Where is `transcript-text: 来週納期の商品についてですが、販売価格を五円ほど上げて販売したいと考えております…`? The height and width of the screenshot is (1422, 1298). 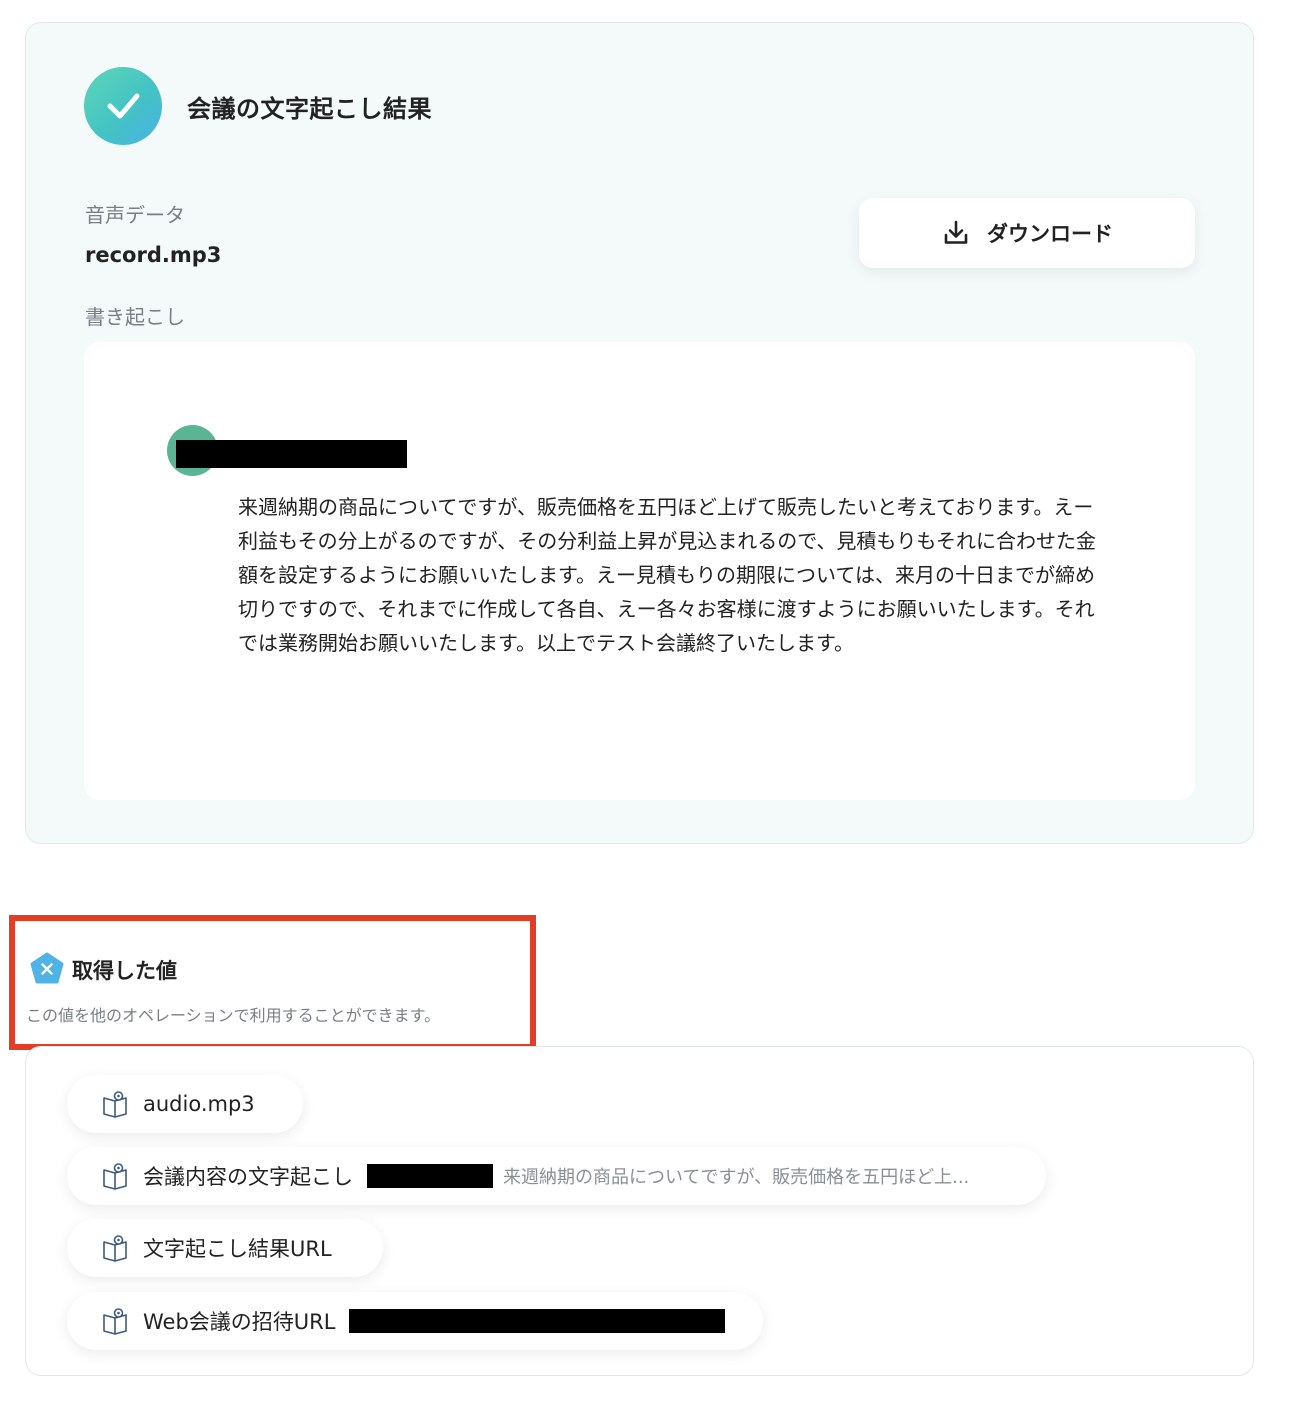 transcript-text: 来週納期の商品についてですが、販売価格を五円ほど上げて販売したいと考えております… is located at coordinates (667, 575).